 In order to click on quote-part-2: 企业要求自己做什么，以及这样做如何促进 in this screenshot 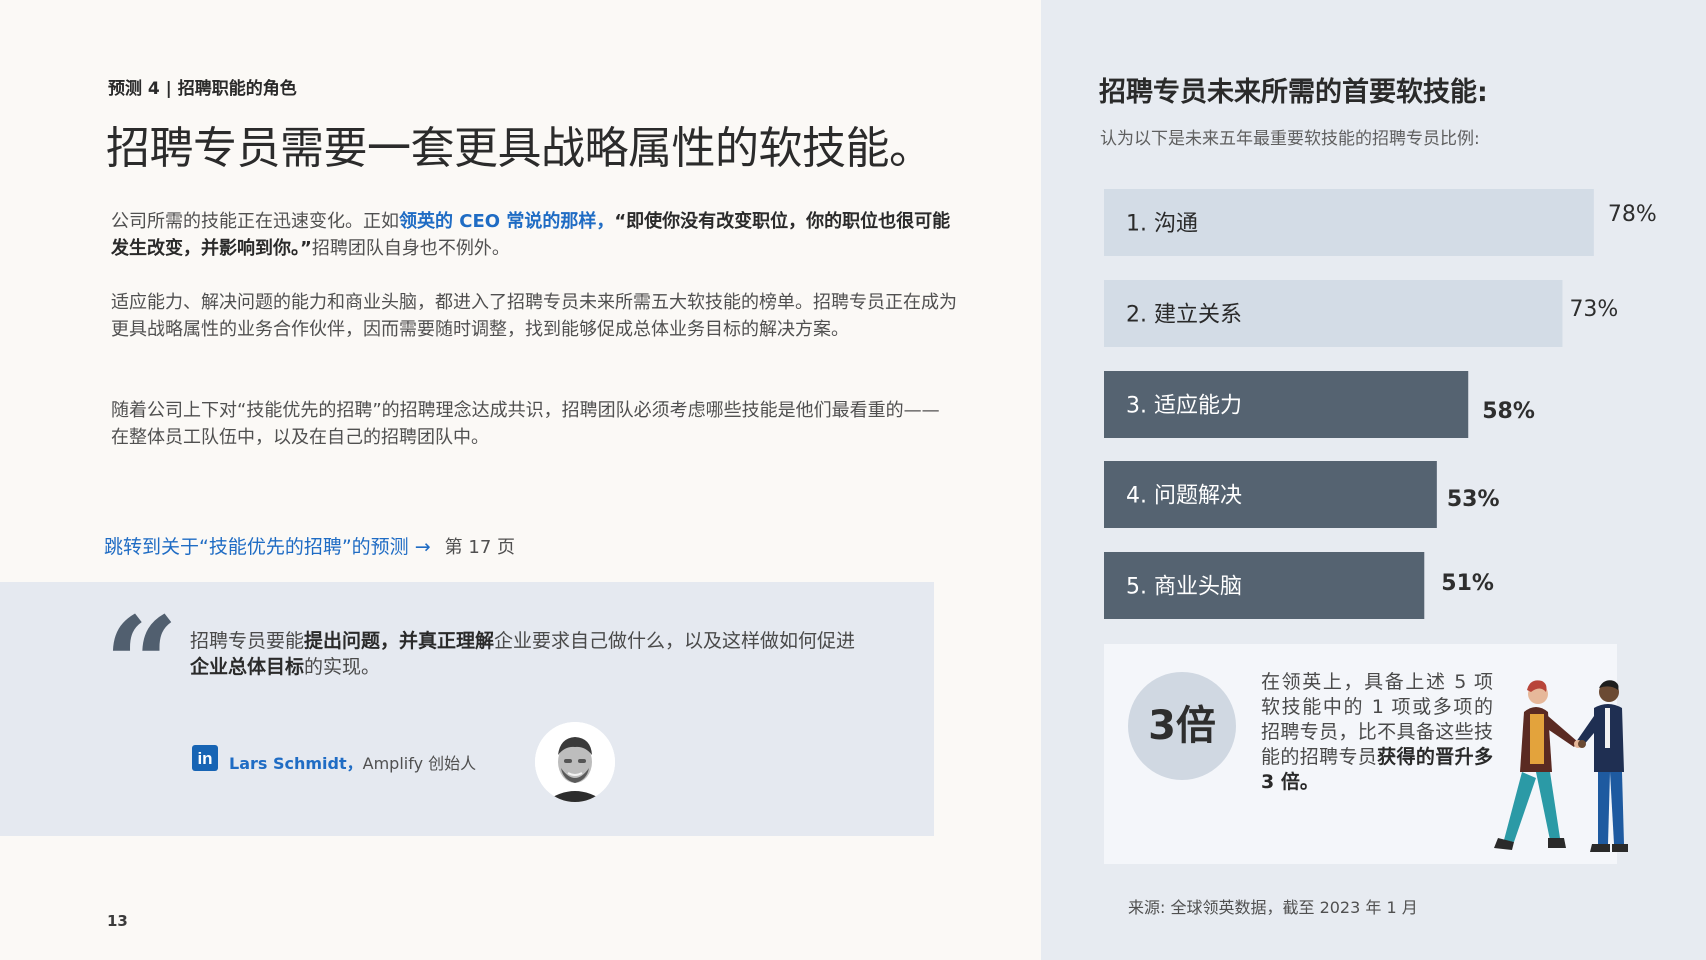, I will do `click(675, 641)`.